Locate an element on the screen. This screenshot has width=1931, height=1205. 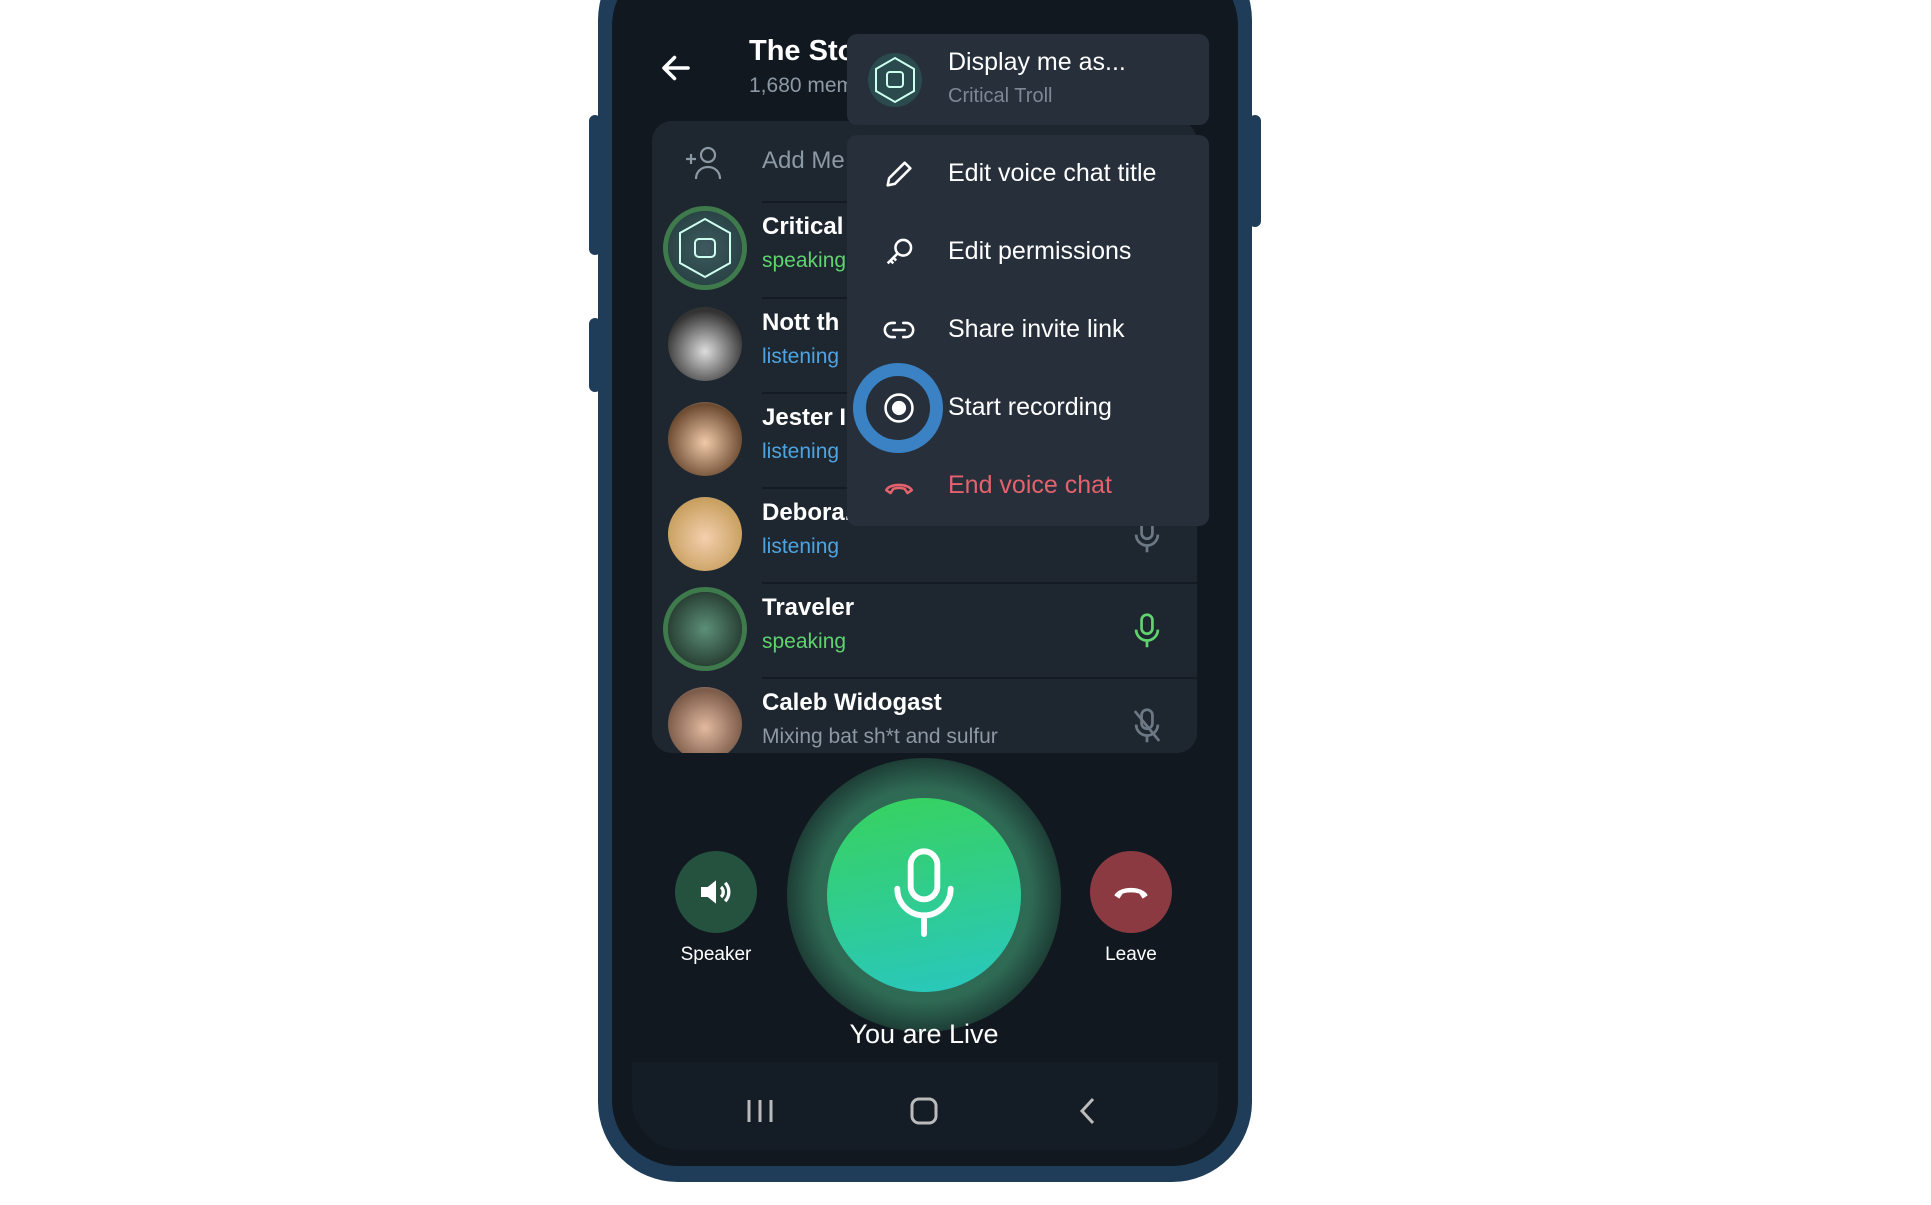
menu-item-share-link: Share invite link is located at coordinates (1028, 330).